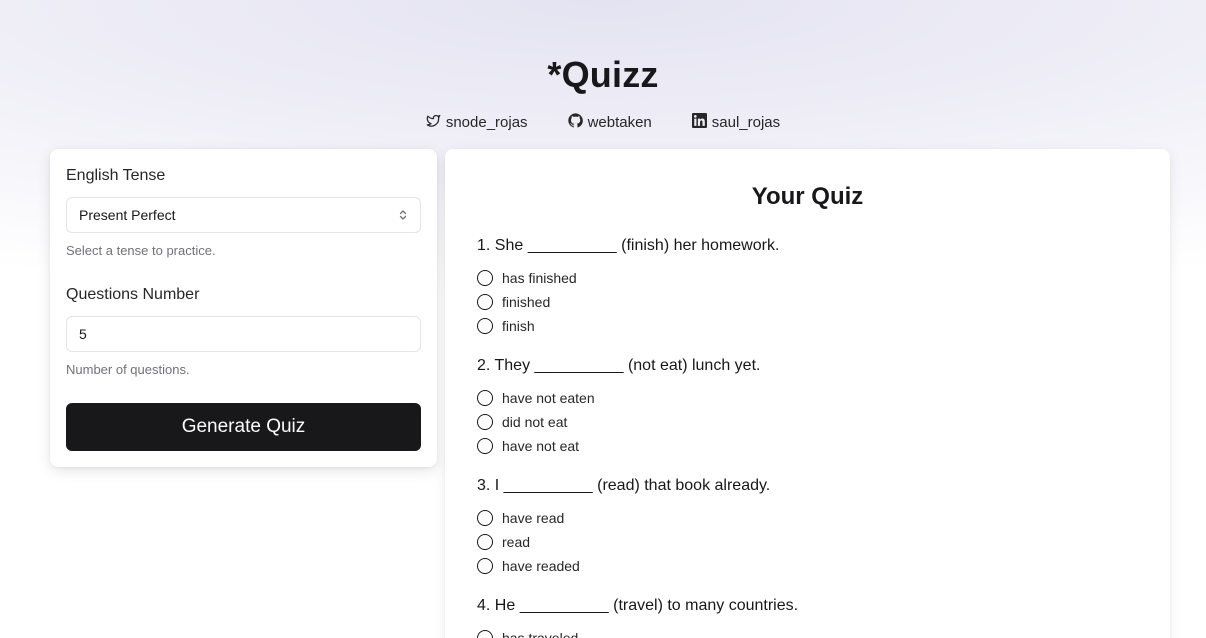 Image resolution: width=1206 pixels, height=638 pixels. I want to click on option-did-not-eat: did not eat, so click(618, 422).